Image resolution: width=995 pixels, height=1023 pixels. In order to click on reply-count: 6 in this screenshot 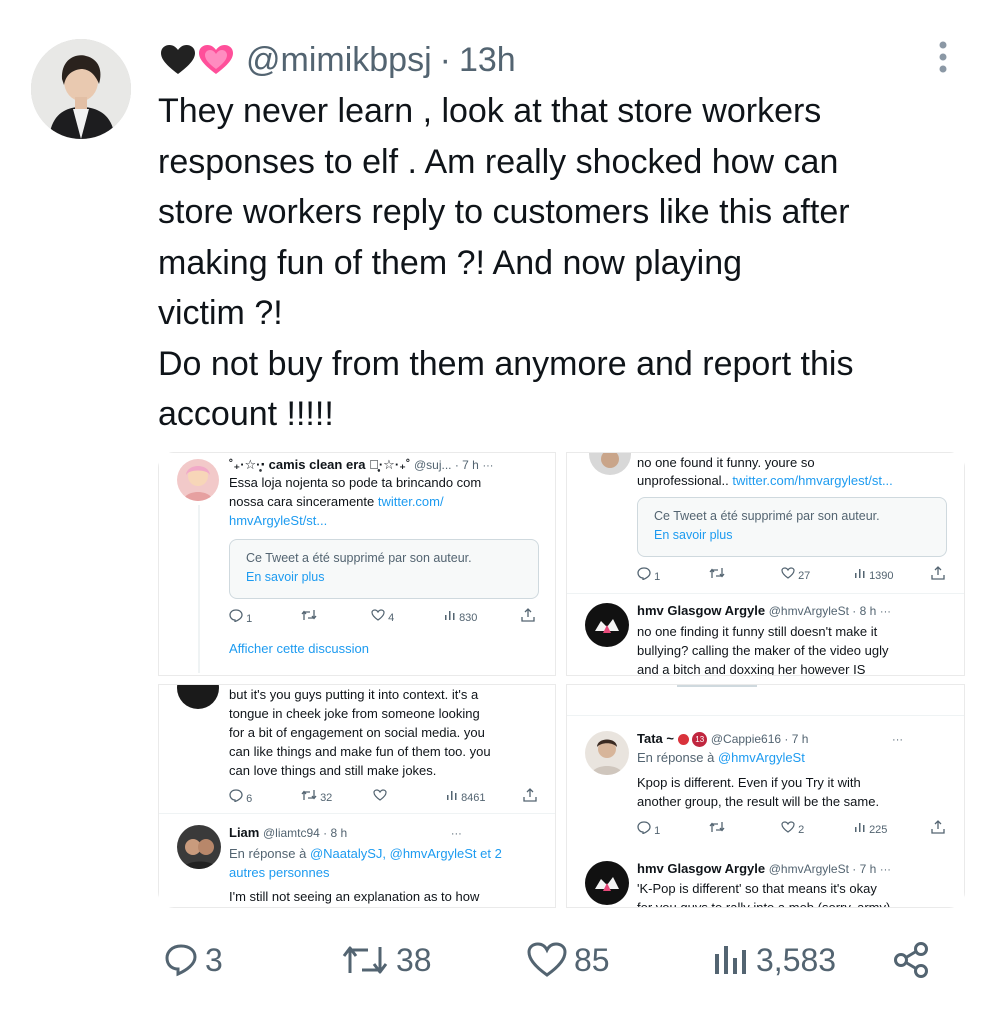, I will do `click(240, 797)`.